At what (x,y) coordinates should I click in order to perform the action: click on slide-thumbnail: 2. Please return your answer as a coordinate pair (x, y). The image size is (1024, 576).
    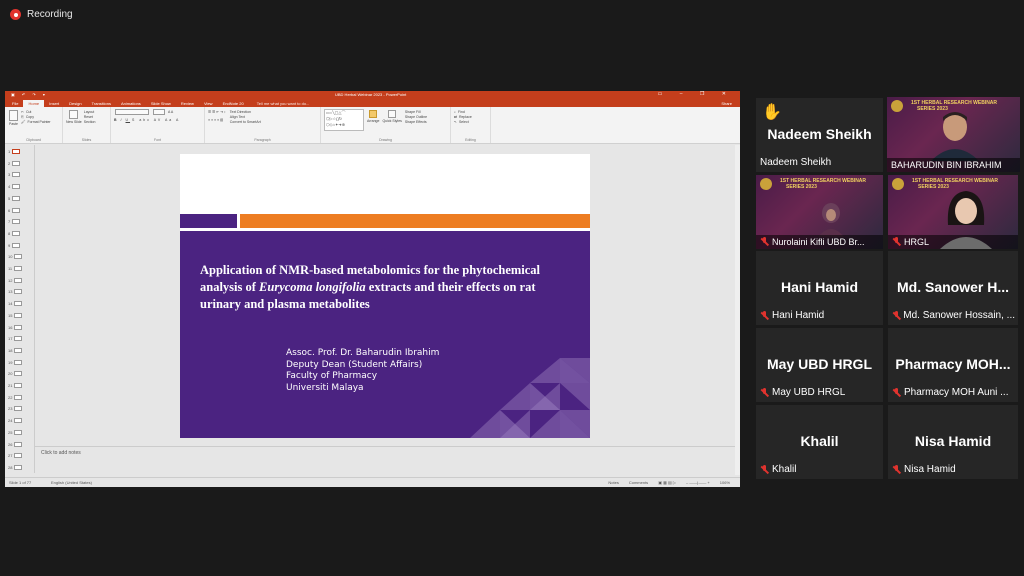
    Looking at the image, I should click on (14, 163).